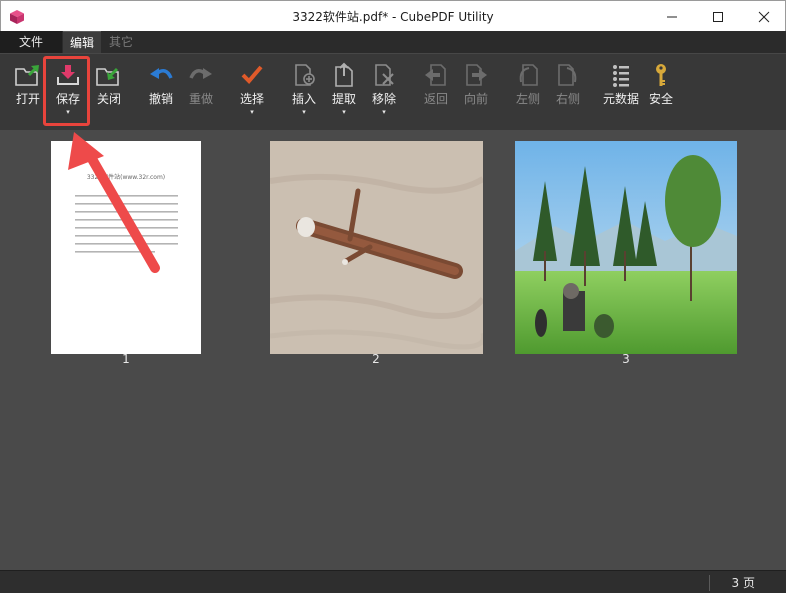  What do you see at coordinates (82, 42) in the screenshot?
I see `tab-edit: 编辑` at bounding box center [82, 42].